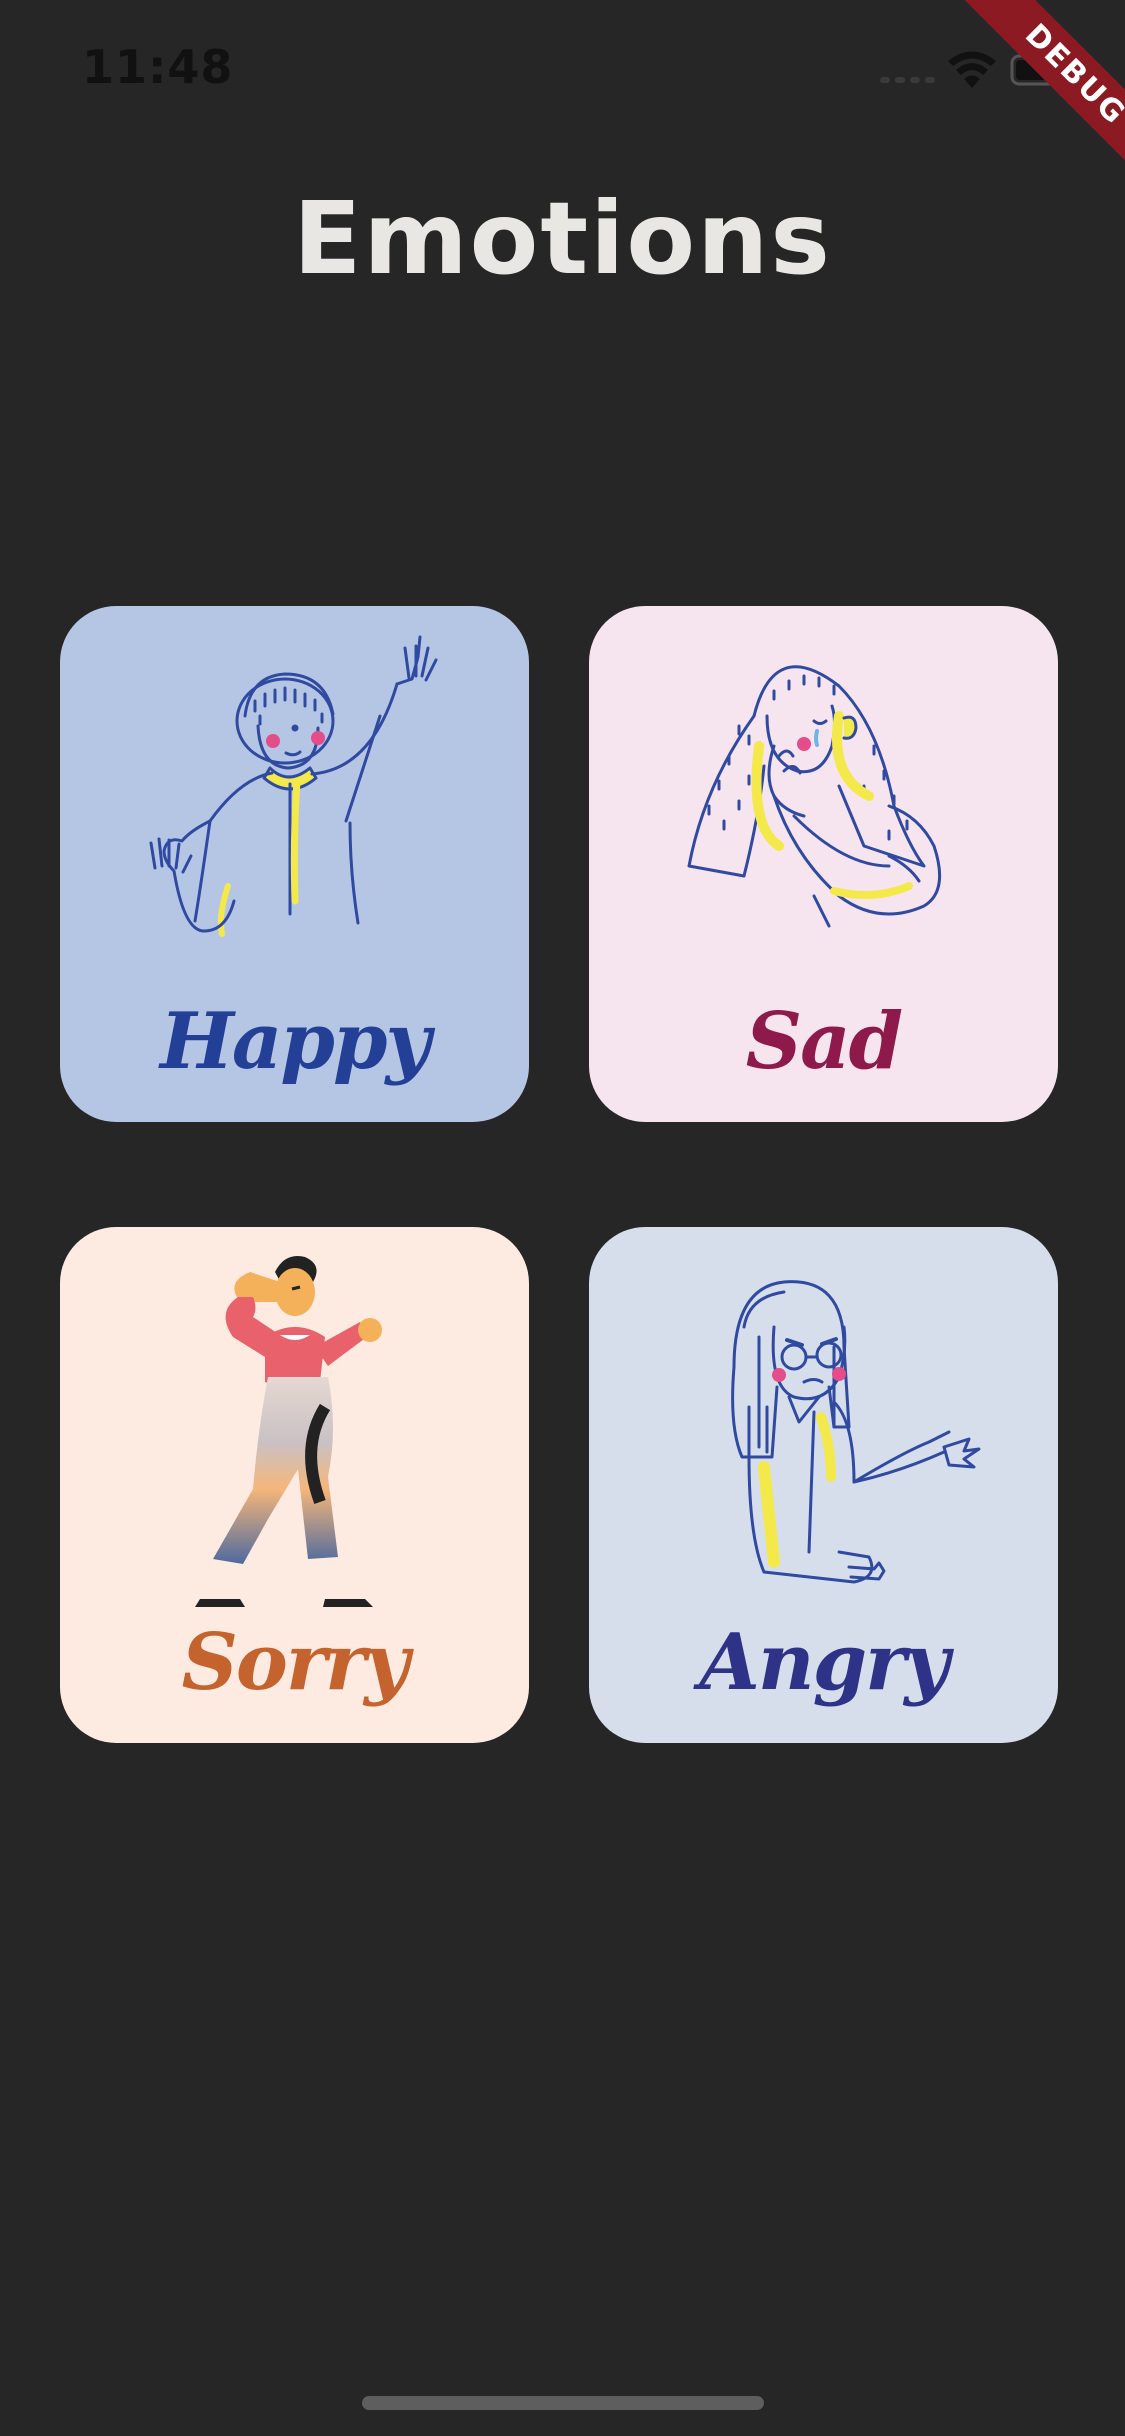 The width and height of the screenshot is (1125, 2436). What do you see at coordinates (158, 67) in the screenshot?
I see `status-time: 11:48` at bounding box center [158, 67].